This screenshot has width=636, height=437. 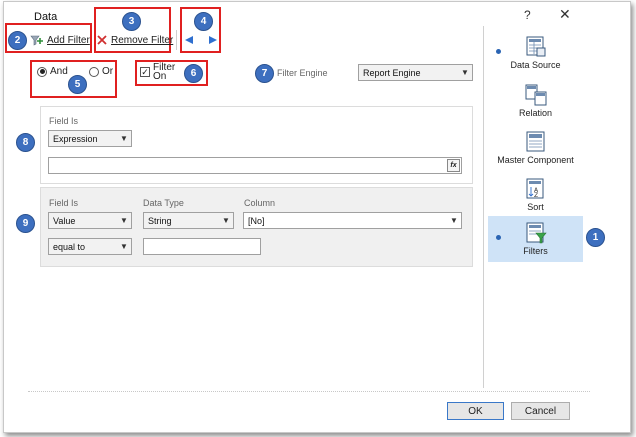 I want to click on toolbar-separator, so click(x=176, y=40).